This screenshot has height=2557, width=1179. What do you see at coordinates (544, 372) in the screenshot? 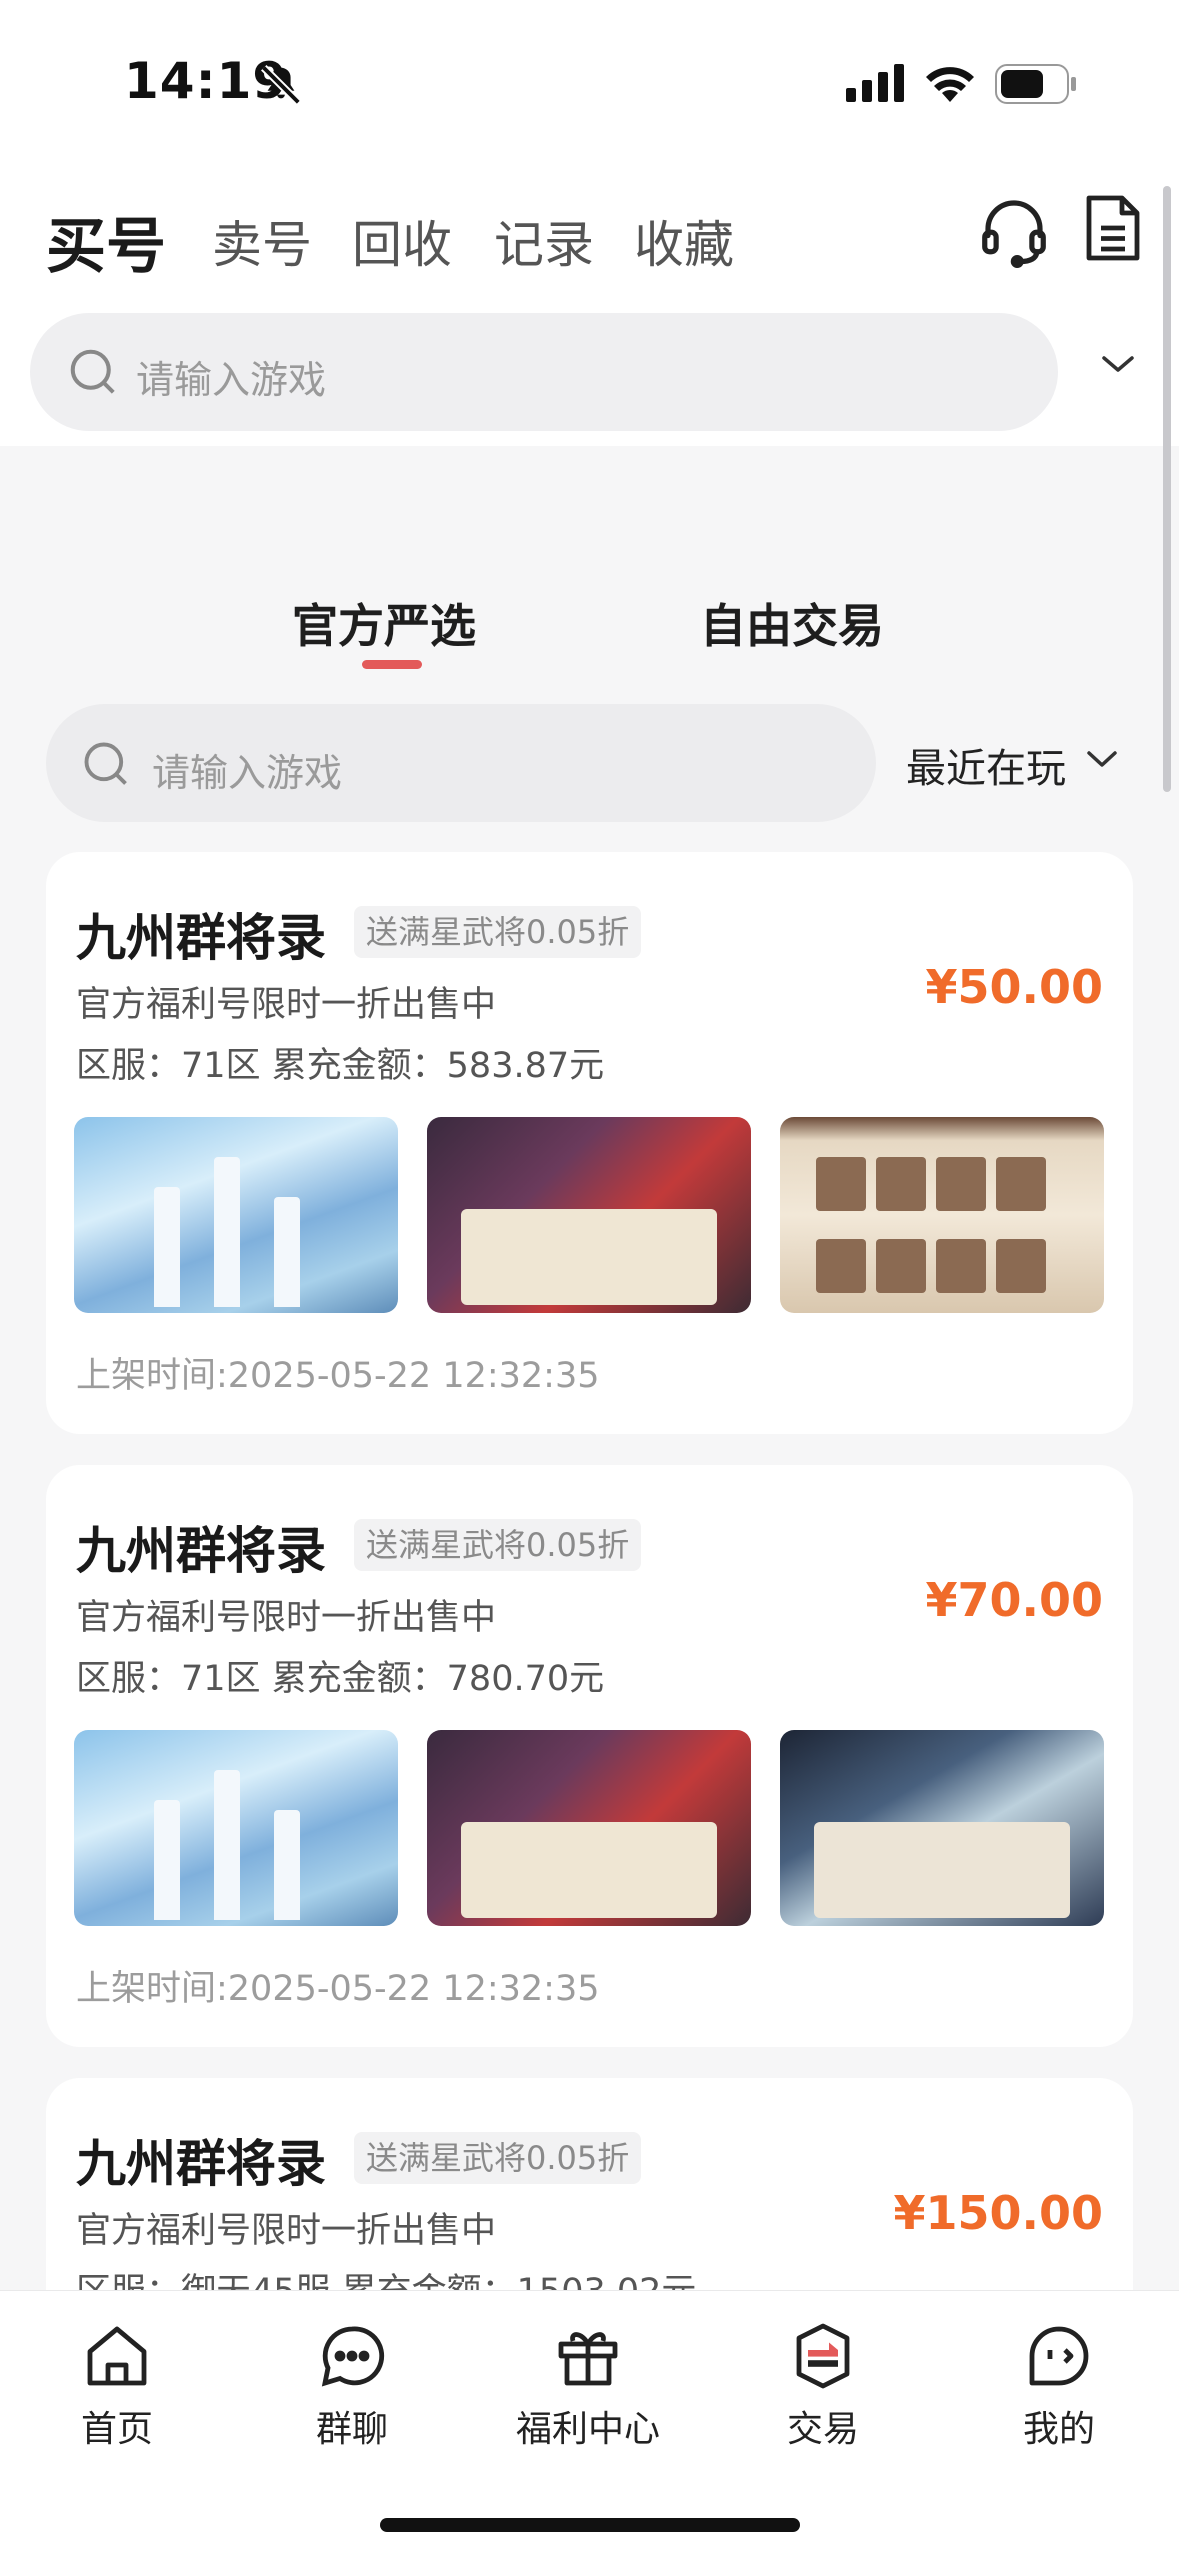
I see `top-search-input: 请输入游戏` at bounding box center [544, 372].